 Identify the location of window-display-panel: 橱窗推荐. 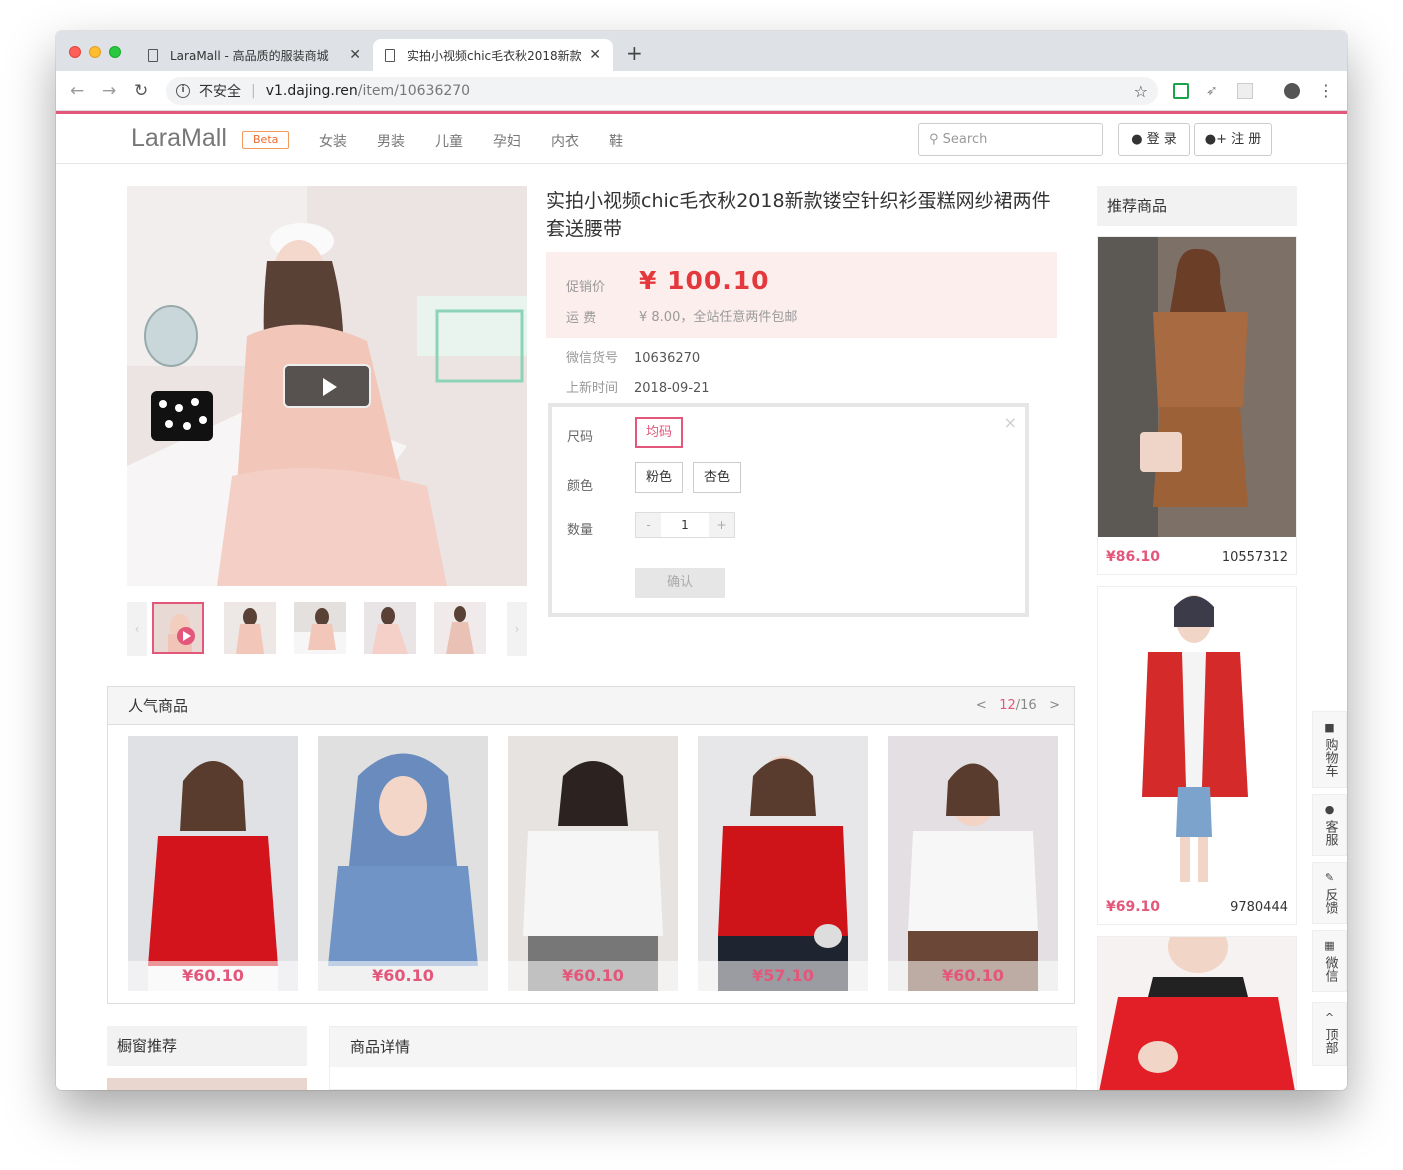
(207, 1058).